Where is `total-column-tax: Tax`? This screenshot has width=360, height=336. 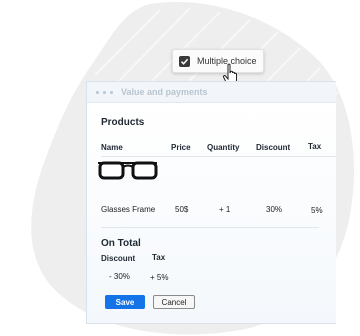
total-column-tax: Tax is located at coordinates (159, 257).